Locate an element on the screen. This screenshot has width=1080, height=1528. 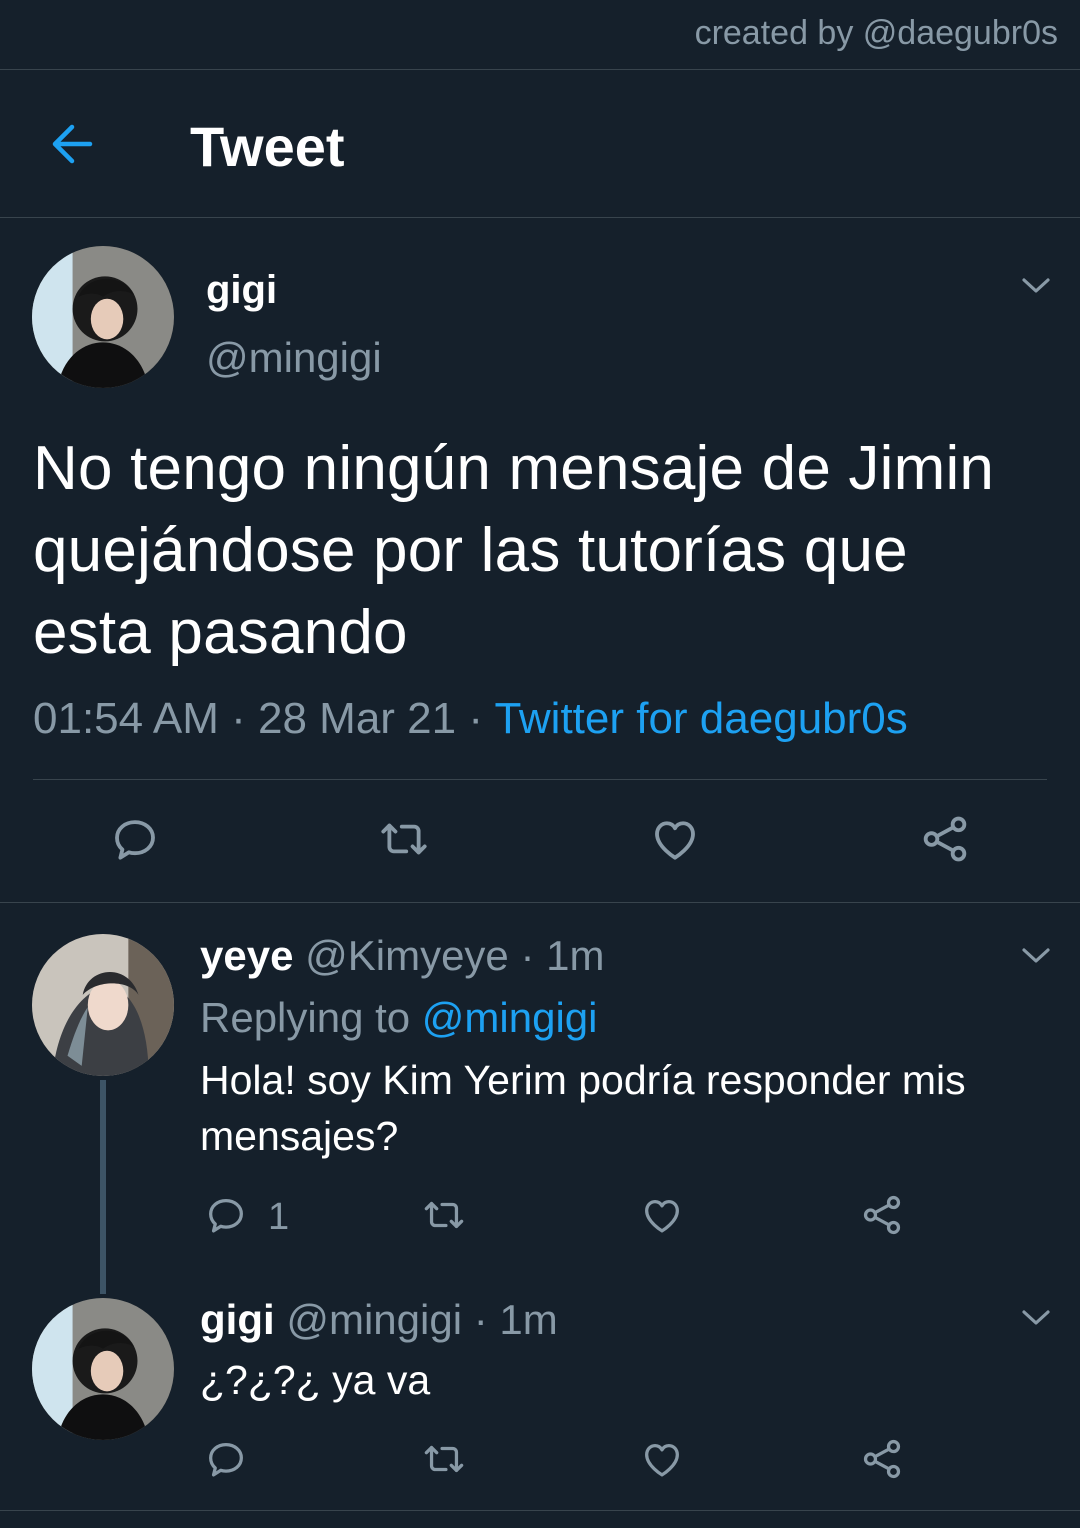
thread-line is located at coordinates (103, 1187).